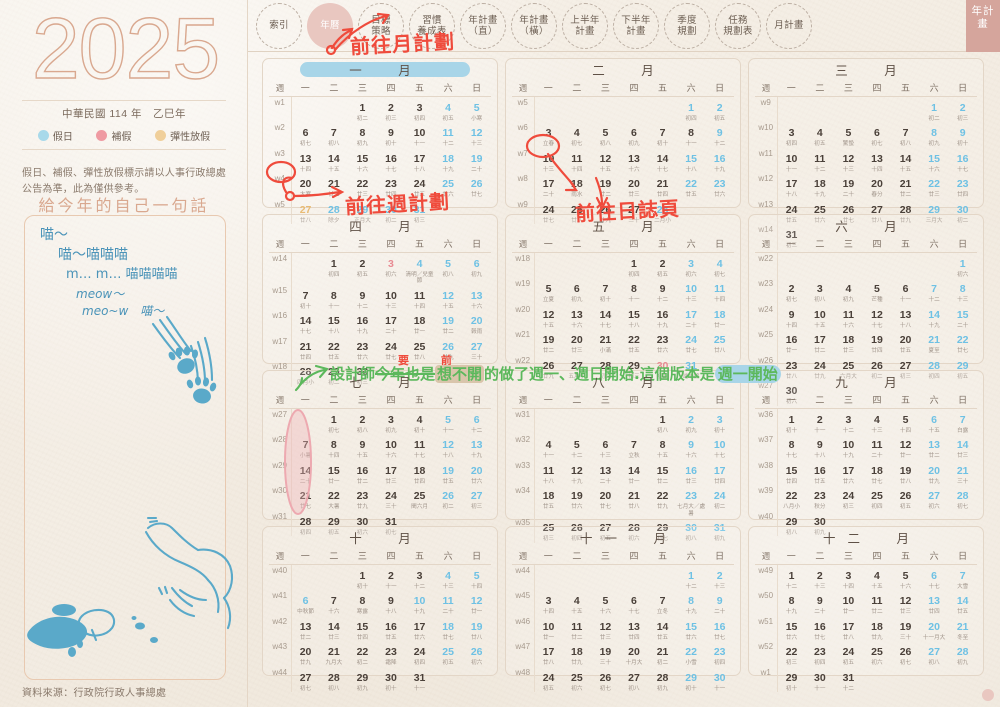 Image resolution: width=1000 pixels, height=707 pixels. Describe the element at coordinates (934, 185) in the screenshot. I see `day-cell: 22 廿三` at that location.